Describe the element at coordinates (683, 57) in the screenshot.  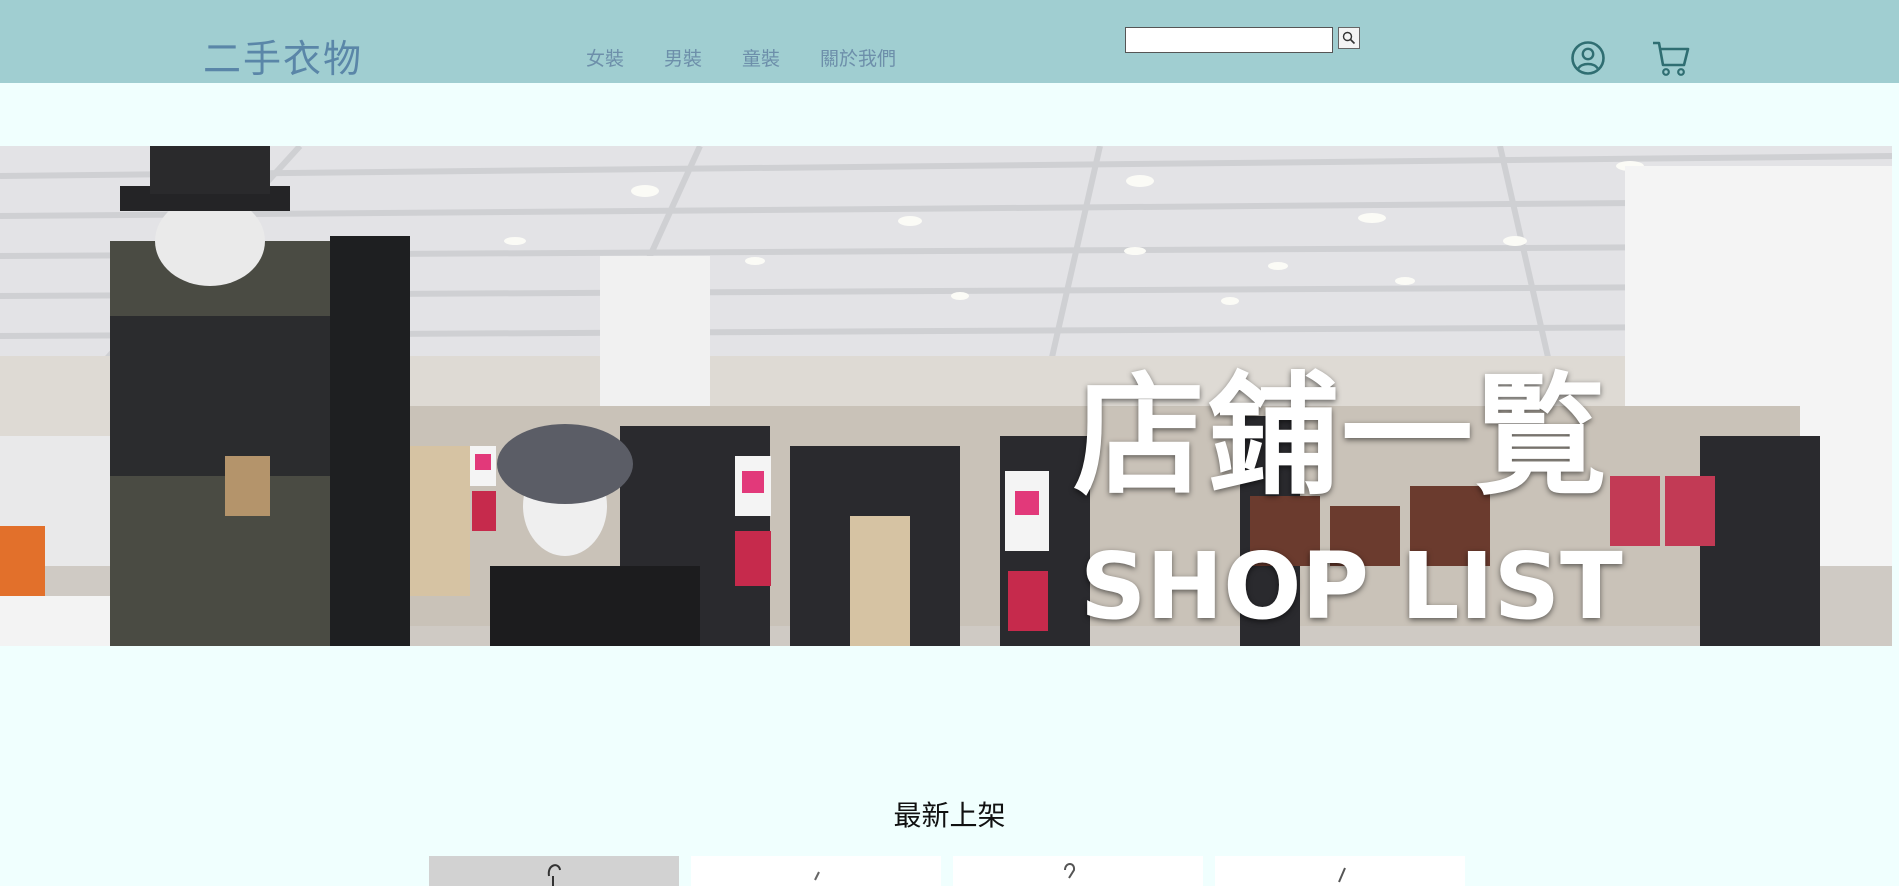
I see `nav-item-men: 男裝` at that location.